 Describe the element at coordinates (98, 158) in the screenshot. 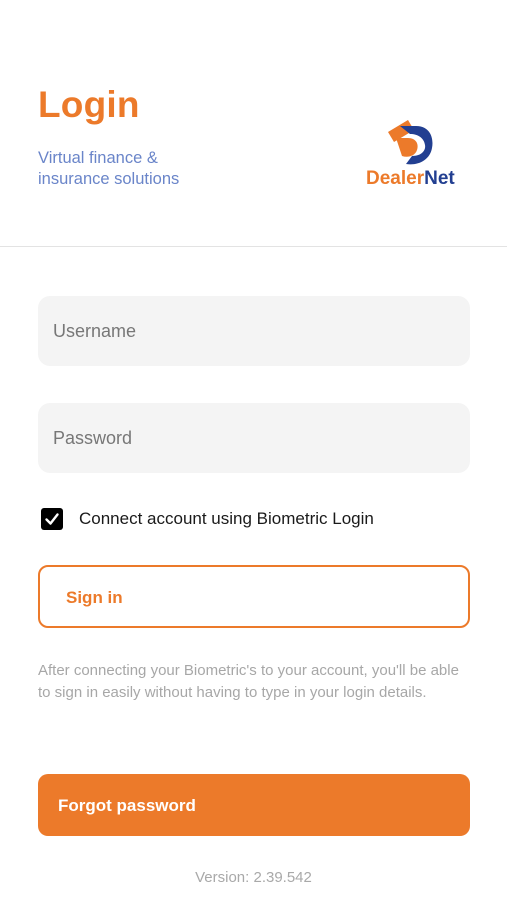

I see `subtitle-line-1: Virtual finance &` at that location.